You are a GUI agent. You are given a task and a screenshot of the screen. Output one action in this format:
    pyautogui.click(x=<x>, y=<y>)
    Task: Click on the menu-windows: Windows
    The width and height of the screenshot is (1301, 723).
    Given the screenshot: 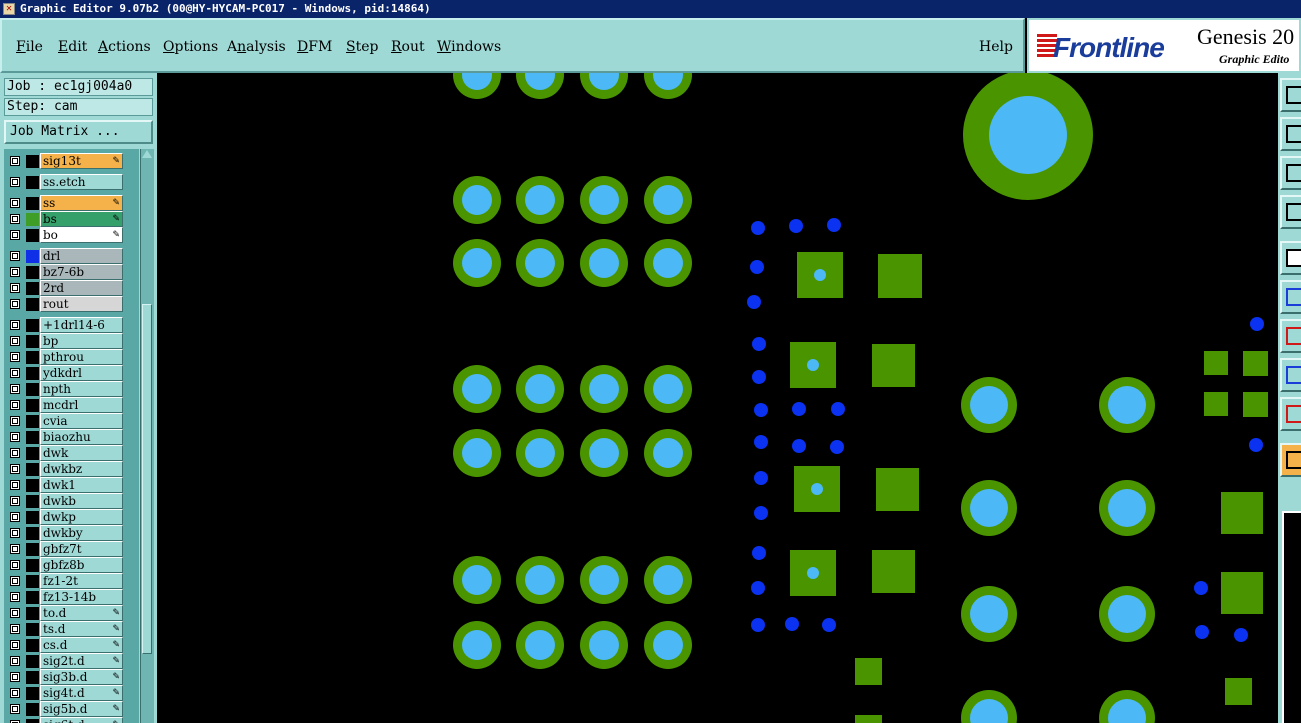 What is the action you would take?
    pyautogui.click(x=469, y=47)
    